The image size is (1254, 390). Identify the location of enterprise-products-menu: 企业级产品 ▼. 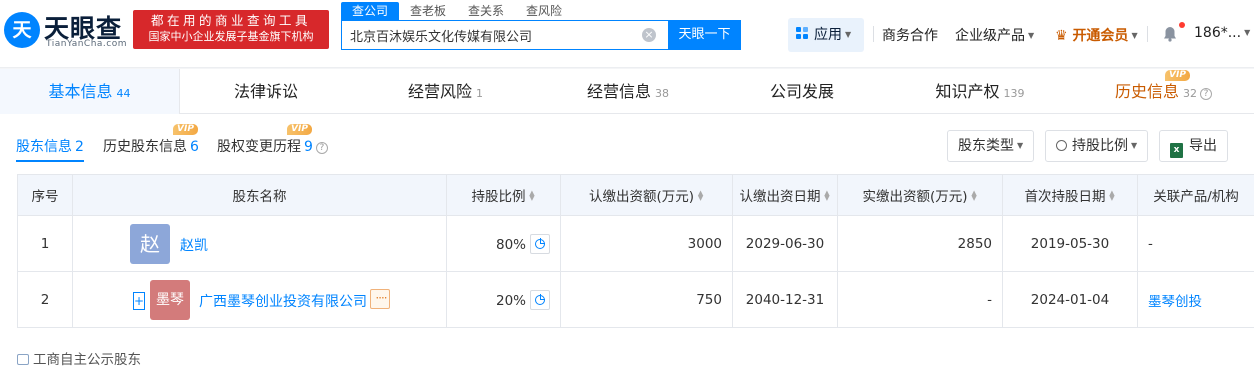
(994, 35).